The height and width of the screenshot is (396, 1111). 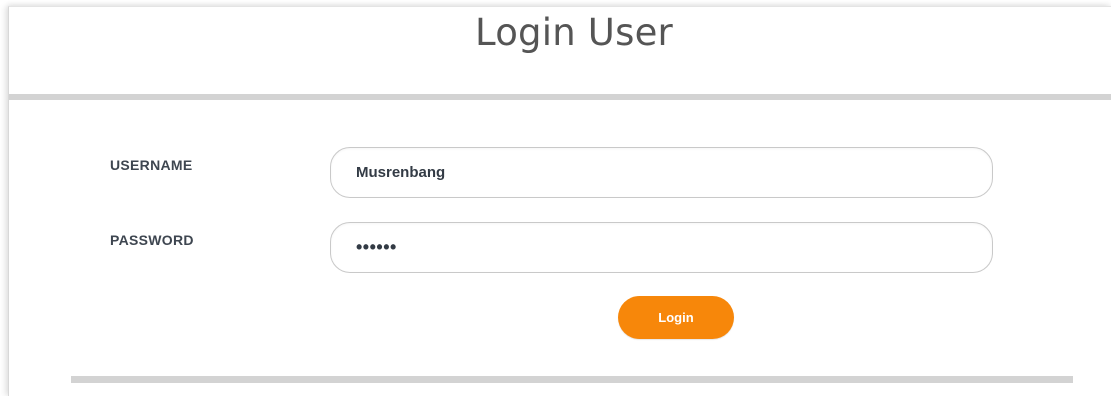 I want to click on login-button: Login, so click(x=676, y=317).